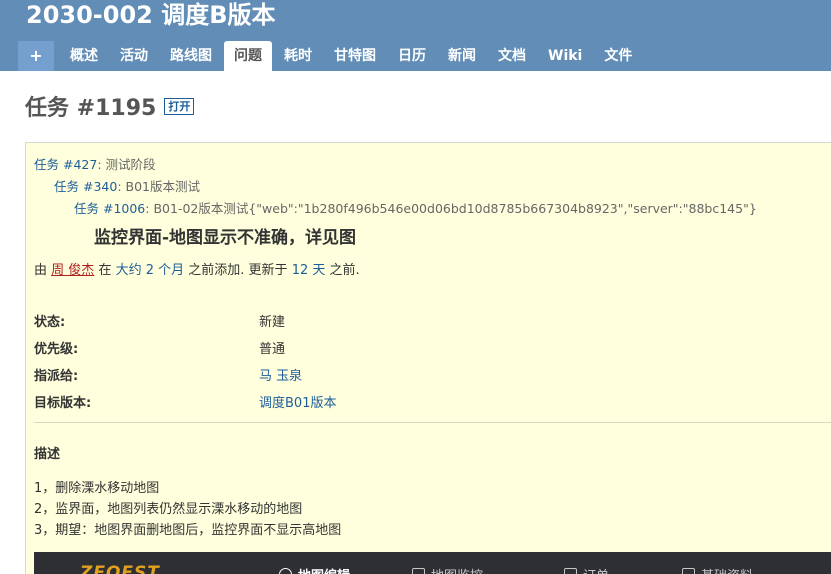  Describe the element at coordinates (418, 571) in the screenshot. I see `monitor-icon` at that location.